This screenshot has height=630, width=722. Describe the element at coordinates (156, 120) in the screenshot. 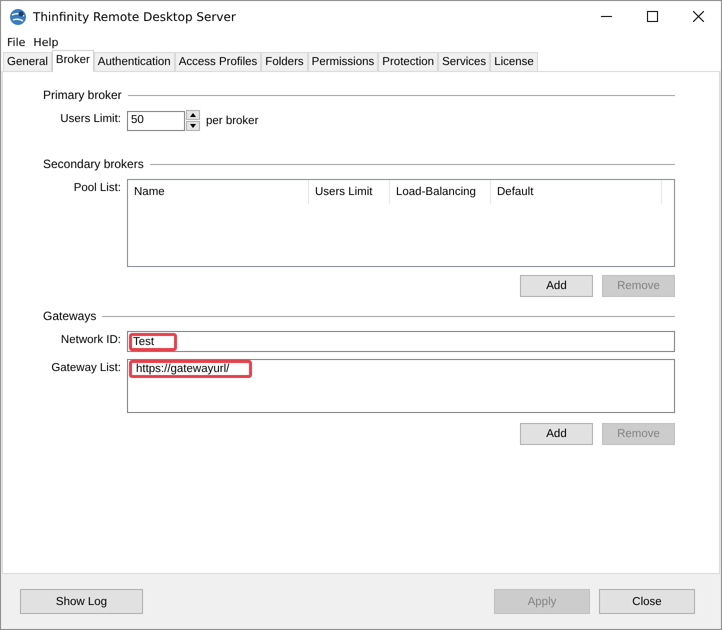

I see `users-limit-field: 50` at that location.